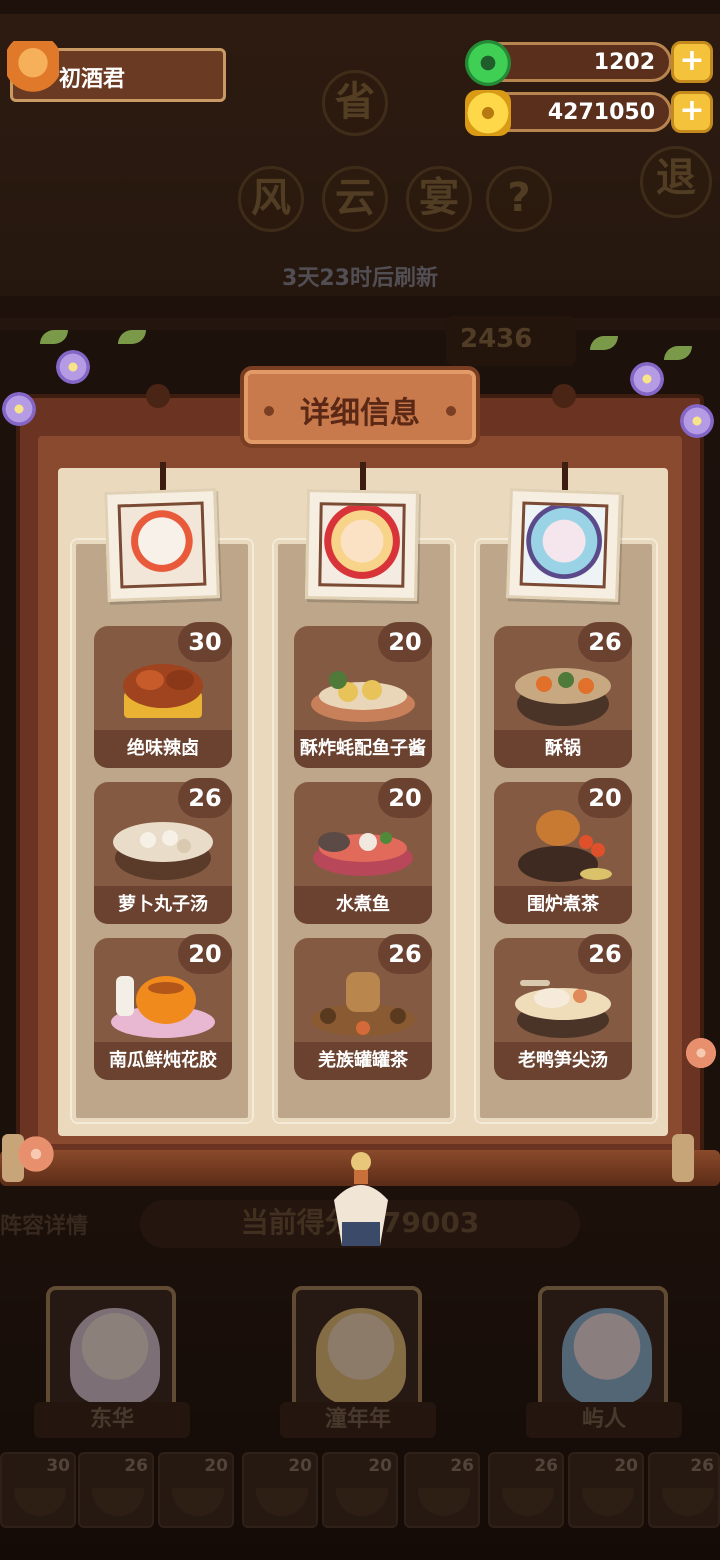 The width and height of the screenshot is (720, 1560). I want to click on dish-card: 20 酥炸蚝配鱼子酱, so click(363, 695).